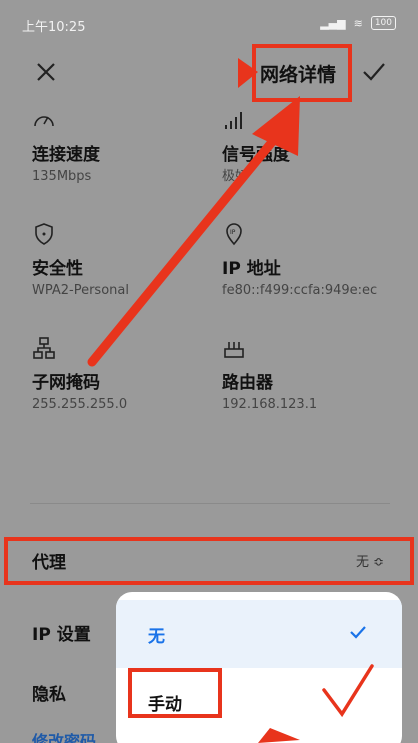  What do you see at coordinates (247, 383) in the screenshot?
I see `info-label: 路由器` at bounding box center [247, 383].